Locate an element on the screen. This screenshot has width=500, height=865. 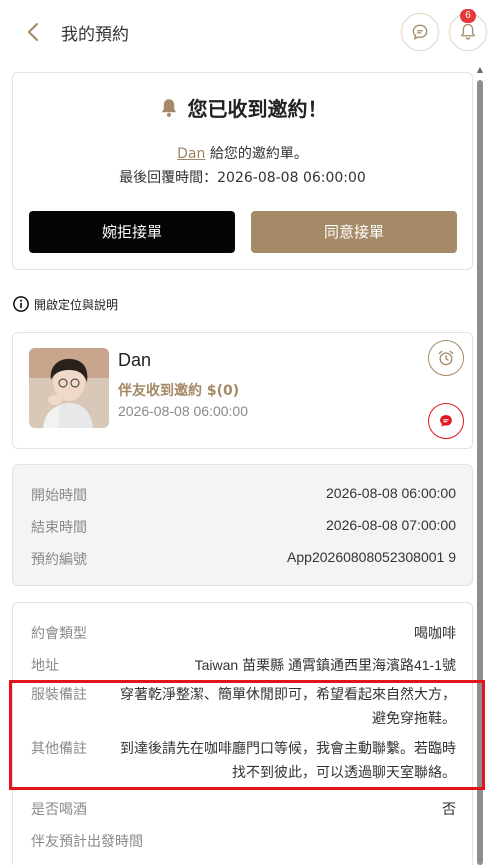
alarm-button is located at coordinates (446, 358).